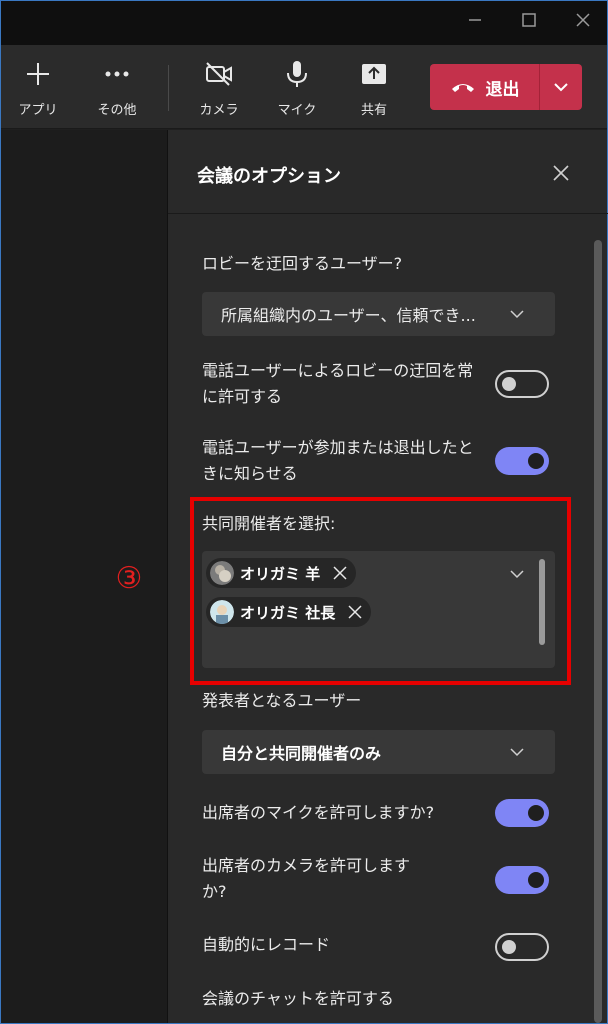 The height and width of the screenshot is (1024, 608). I want to click on maximize-button, so click(529, 22).